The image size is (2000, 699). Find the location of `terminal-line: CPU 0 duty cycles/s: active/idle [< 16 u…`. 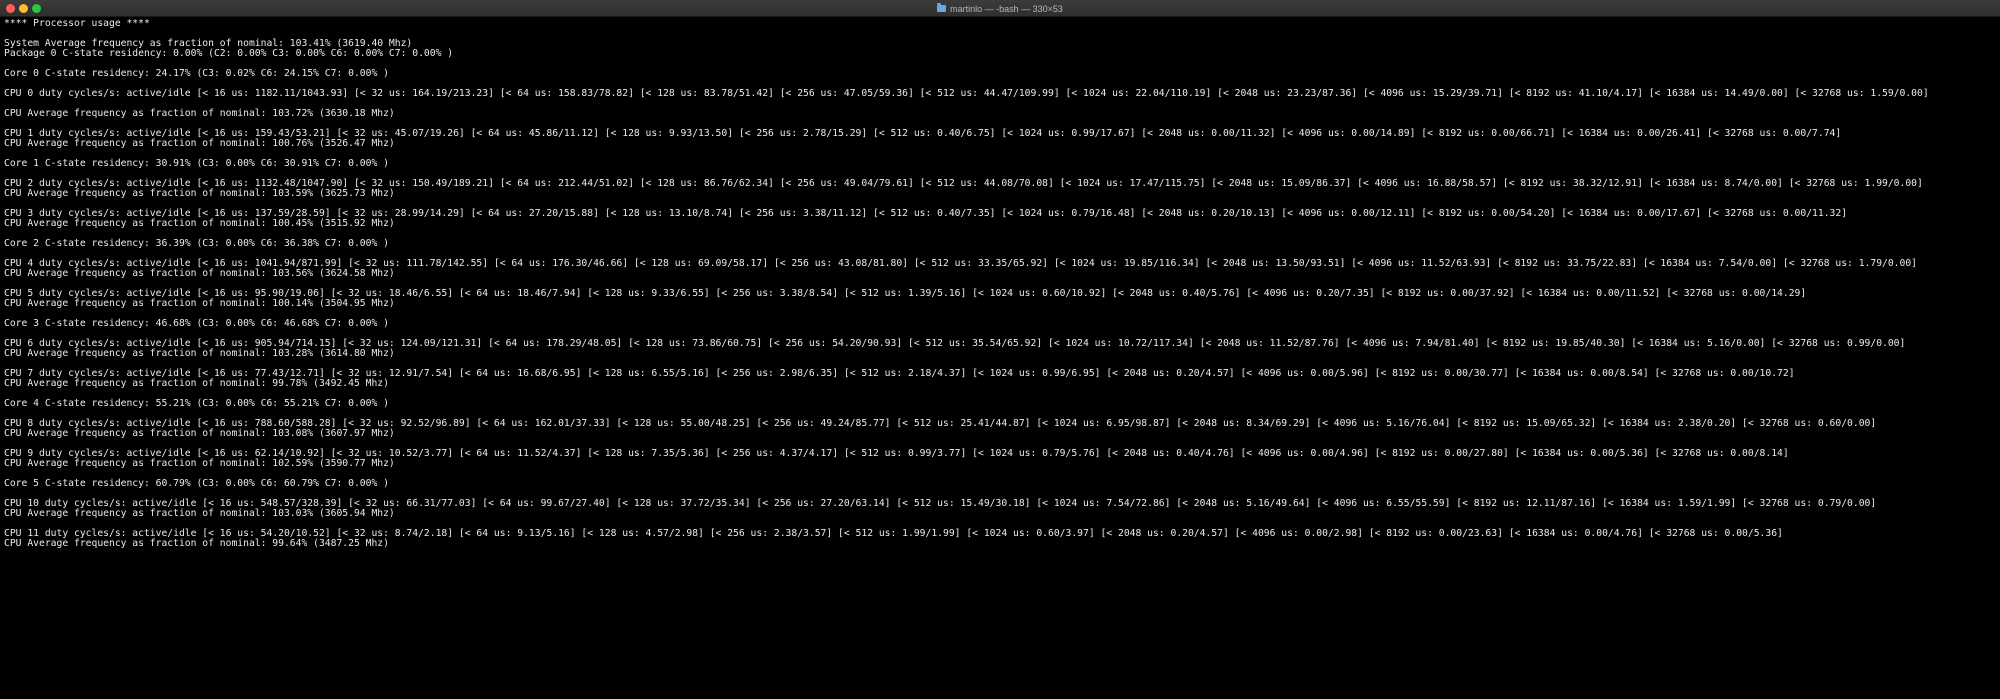

terminal-line: CPU 0 duty cycles/s: active/idle [< 16 u… is located at coordinates (966, 93).